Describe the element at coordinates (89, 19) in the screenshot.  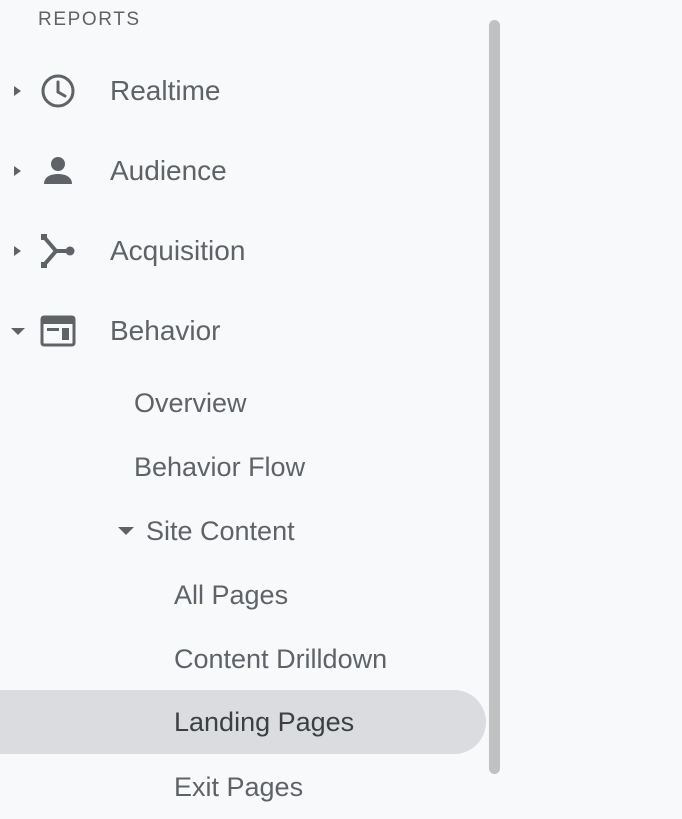
I see `section-header-reports: REPORTS` at that location.